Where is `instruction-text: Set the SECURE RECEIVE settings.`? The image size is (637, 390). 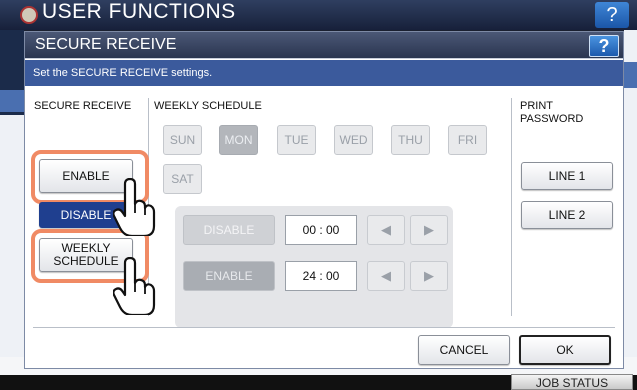
instruction-text: Set the SECURE RECEIVE settings. is located at coordinates (123, 73).